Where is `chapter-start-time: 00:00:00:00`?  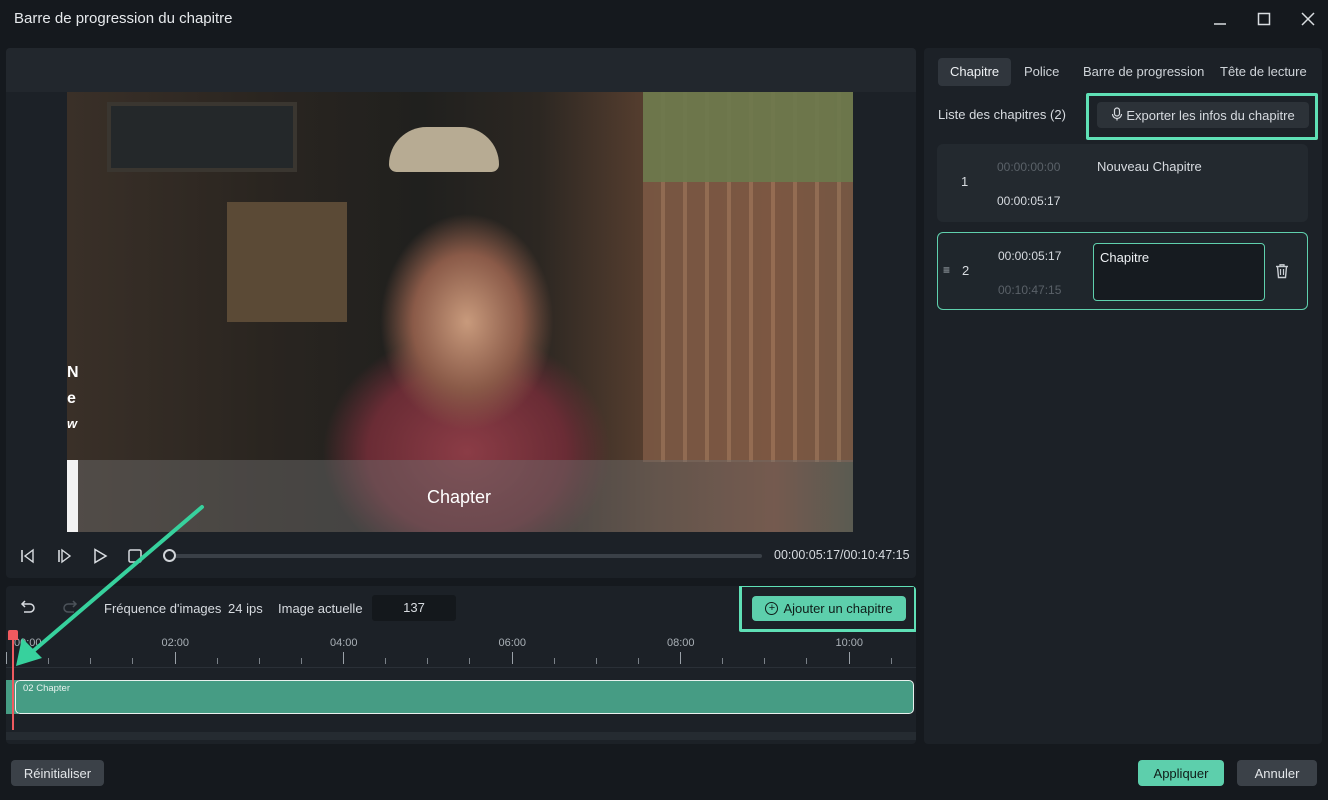 chapter-start-time: 00:00:00:00 is located at coordinates (1029, 167).